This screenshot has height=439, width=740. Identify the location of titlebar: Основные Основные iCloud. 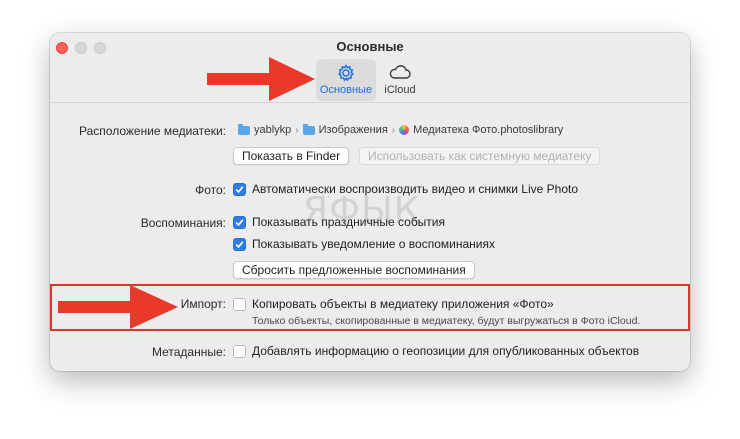
(370, 68).